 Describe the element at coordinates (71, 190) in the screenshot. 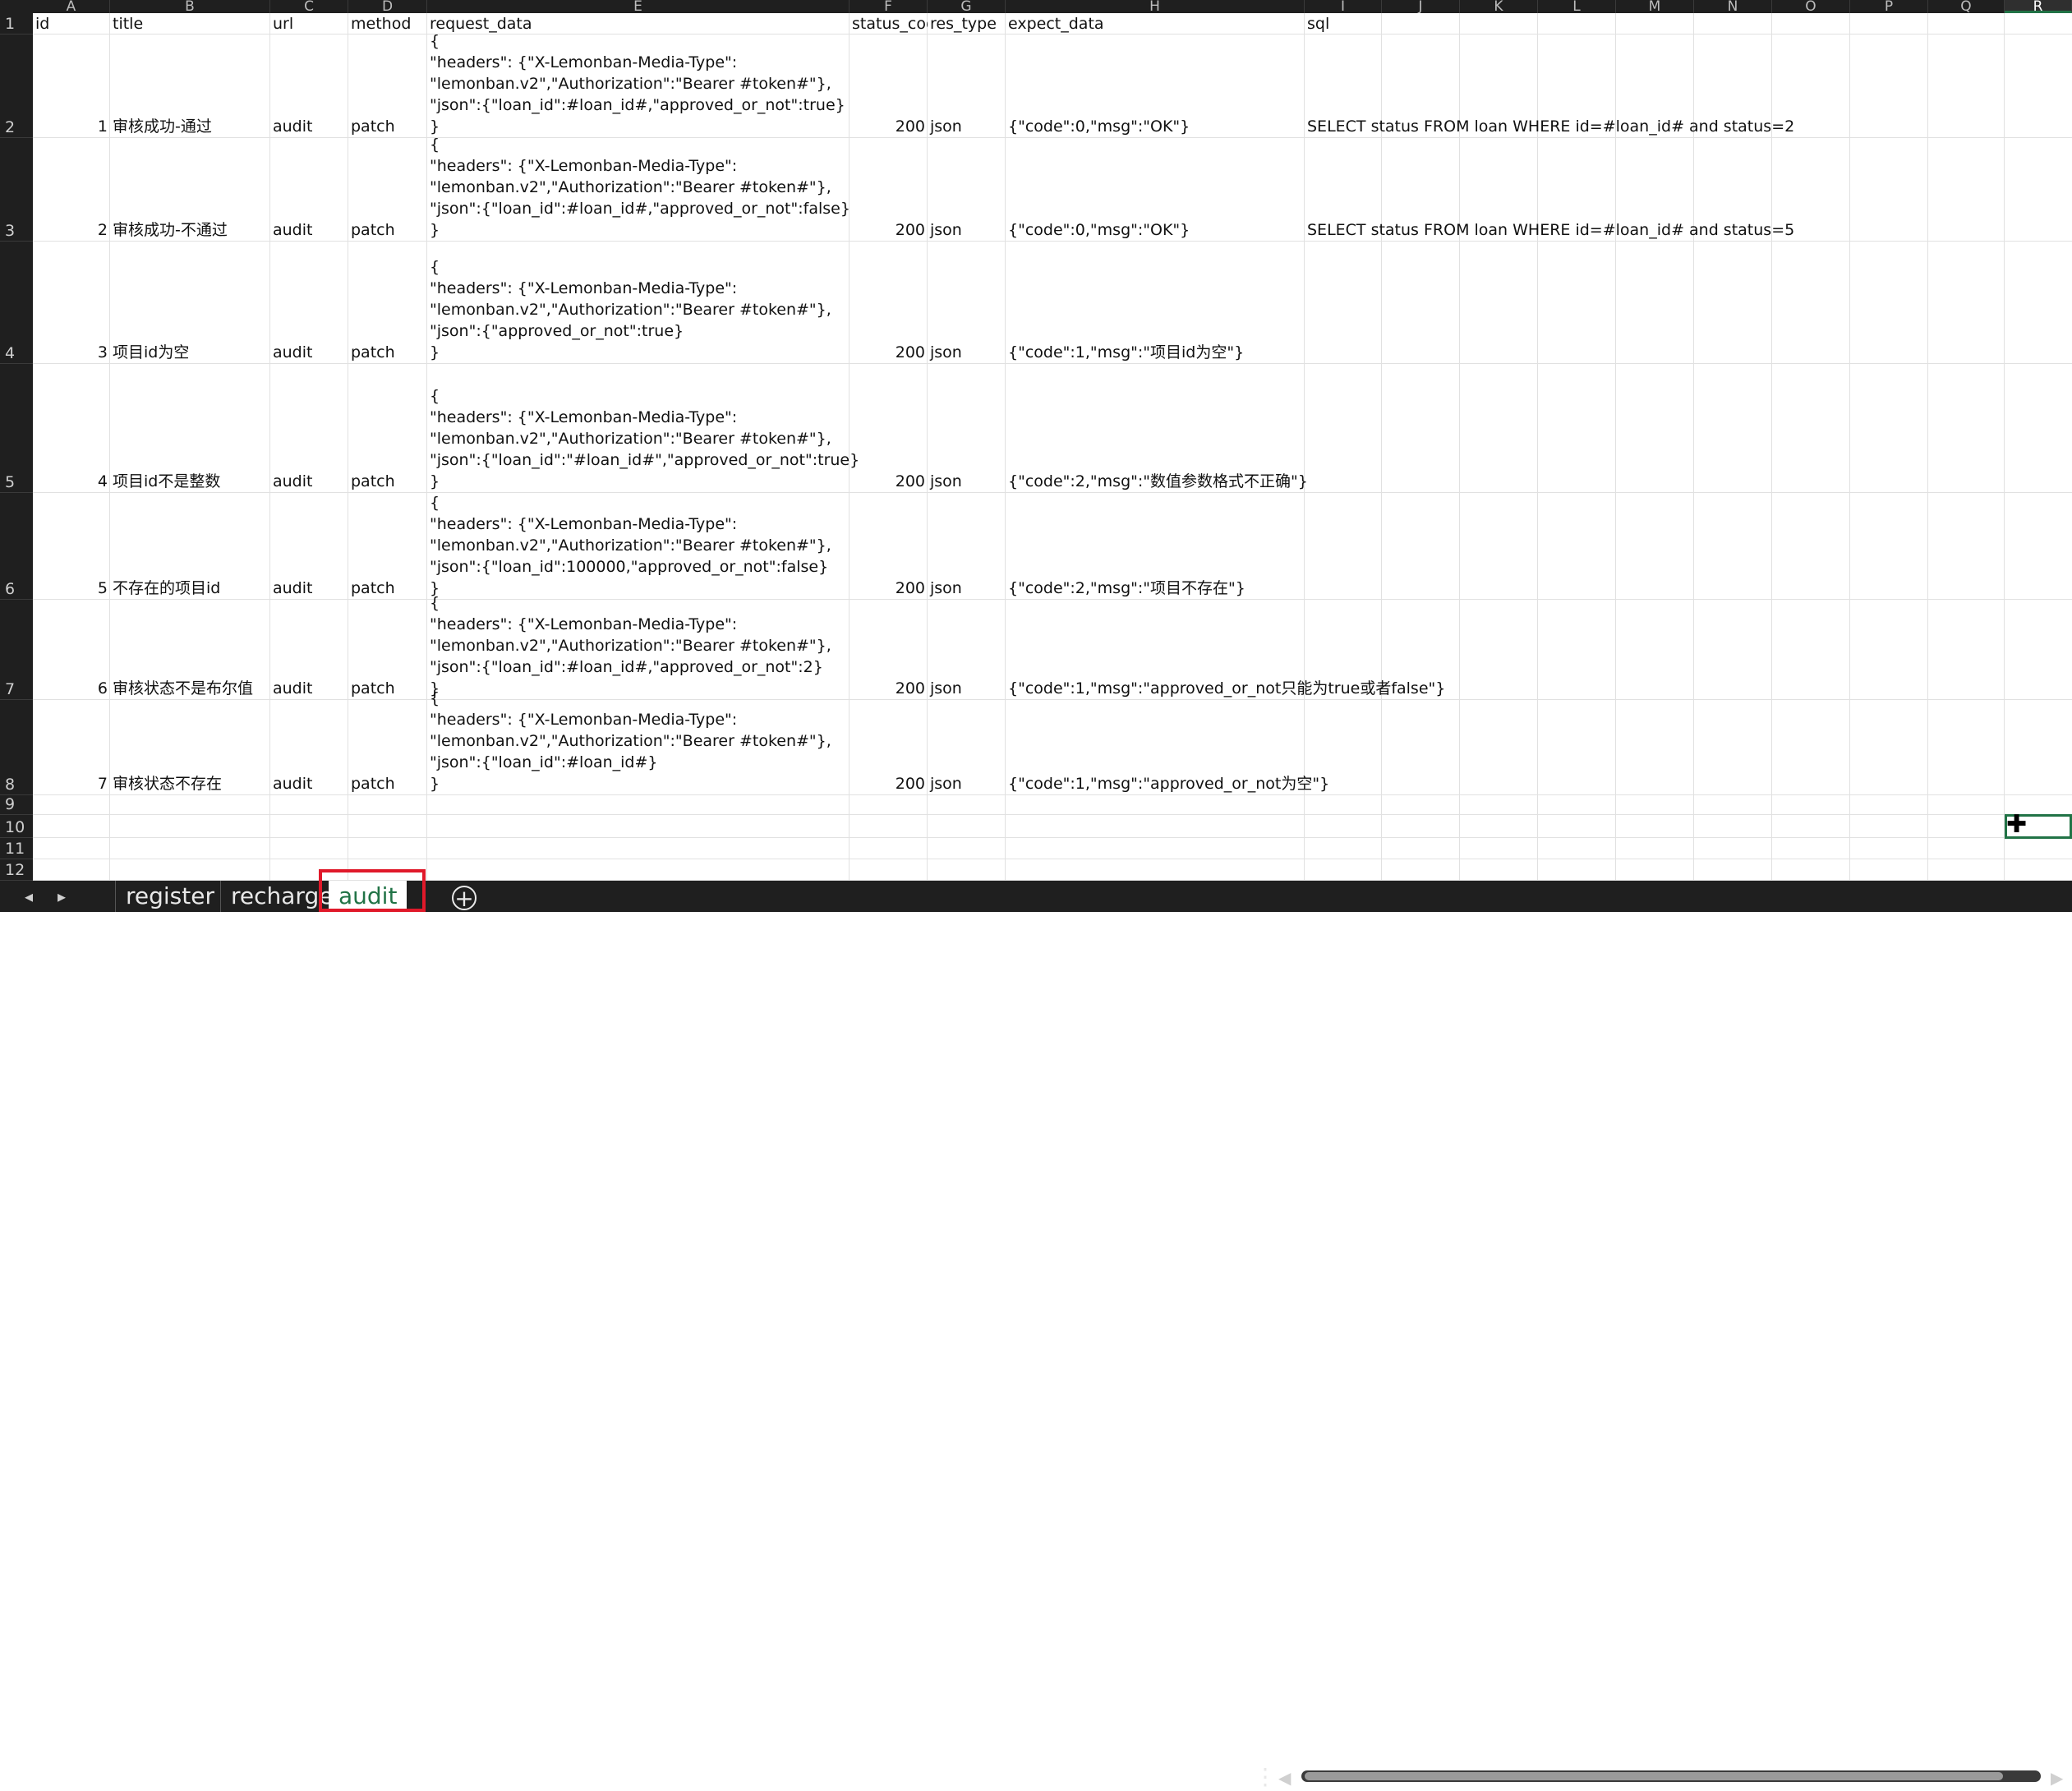

I see `cell-id: 2` at that location.